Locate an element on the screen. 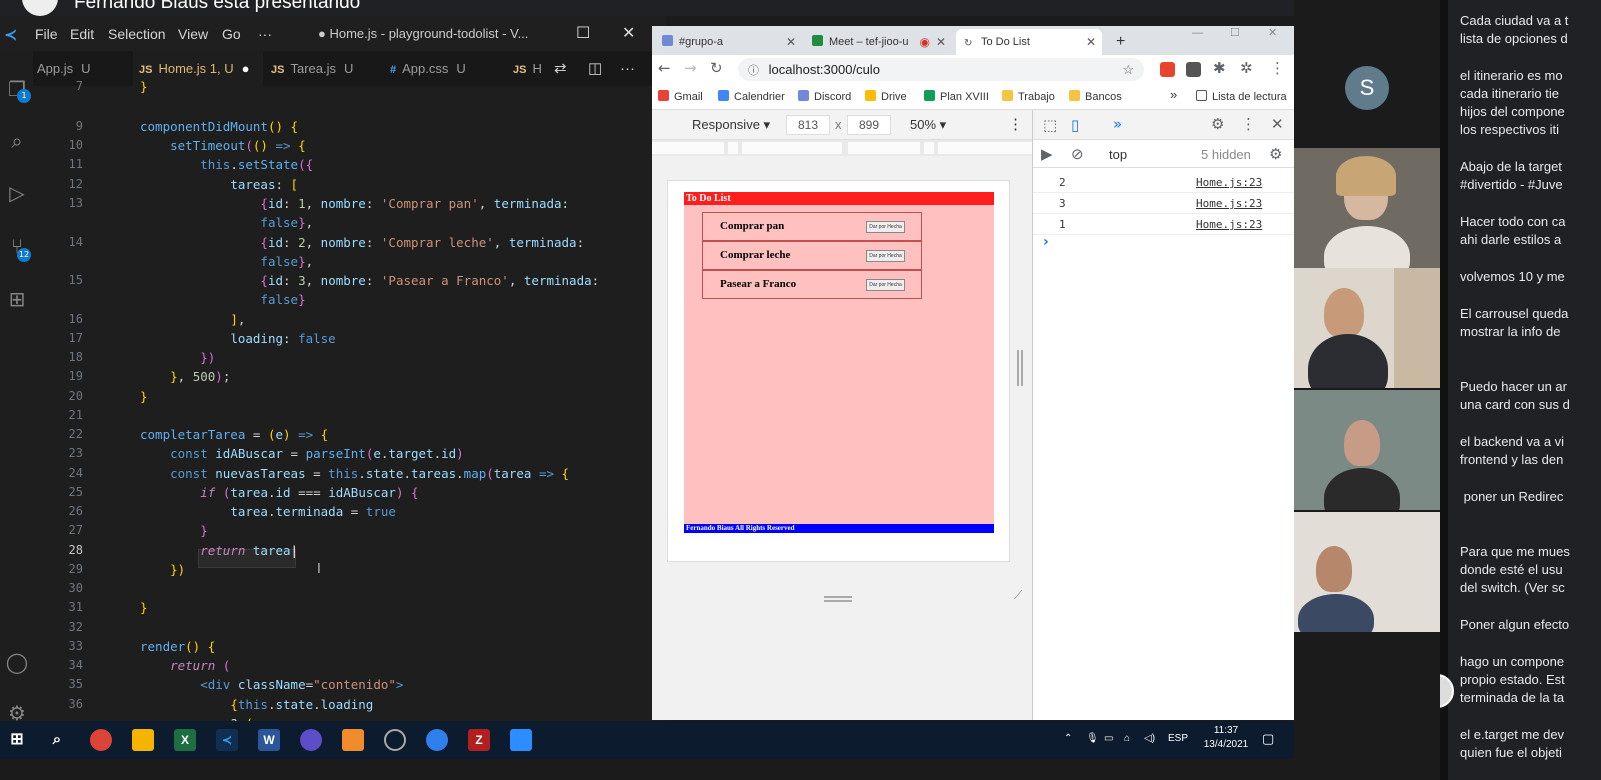  excel-icon: X is located at coordinates (185, 740).